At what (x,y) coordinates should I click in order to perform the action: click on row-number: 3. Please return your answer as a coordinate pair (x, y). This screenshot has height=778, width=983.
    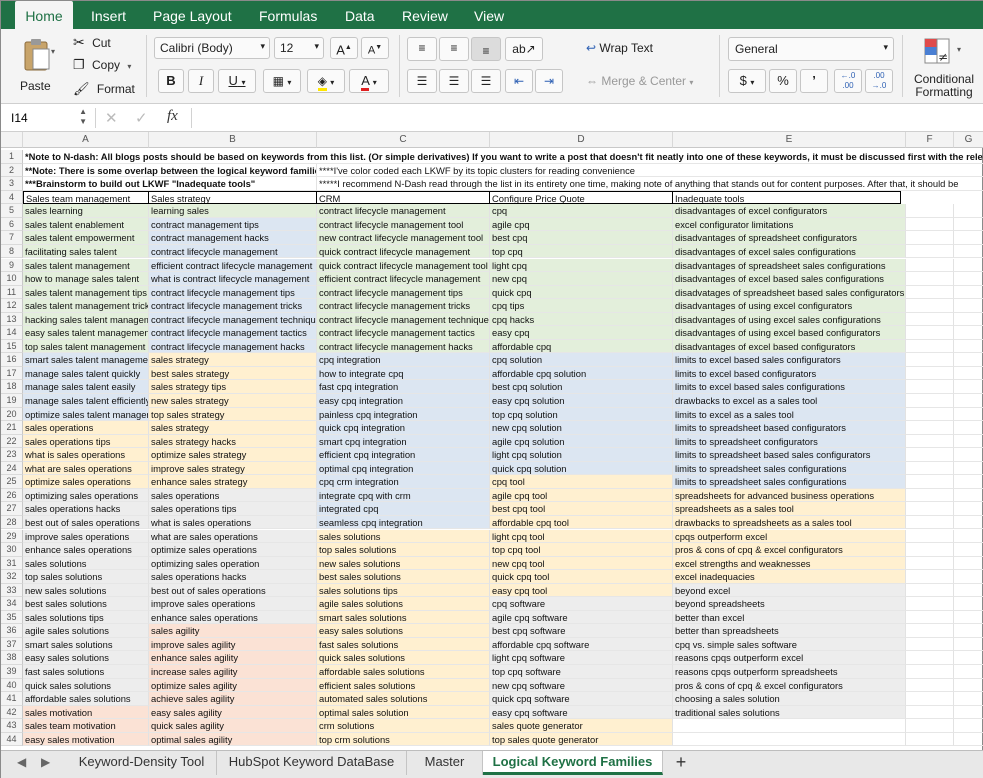
    Looking at the image, I should click on (12, 184).